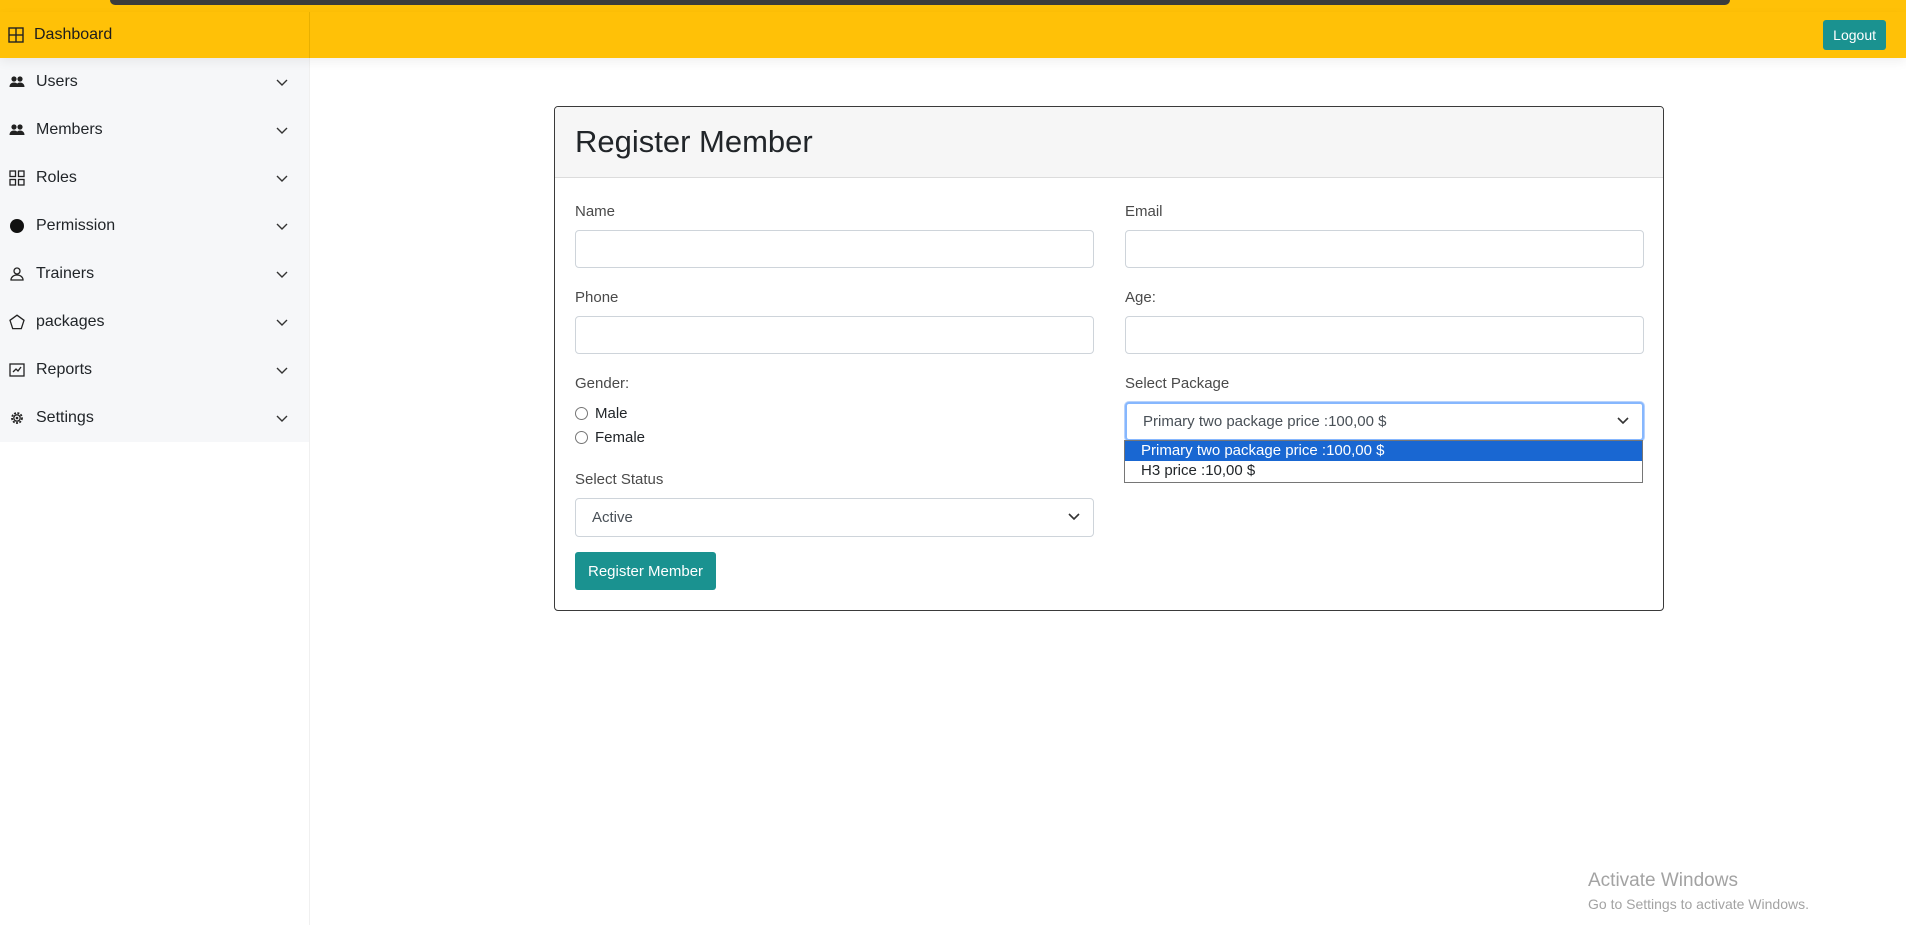  I want to click on age-input, so click(1384, 335).